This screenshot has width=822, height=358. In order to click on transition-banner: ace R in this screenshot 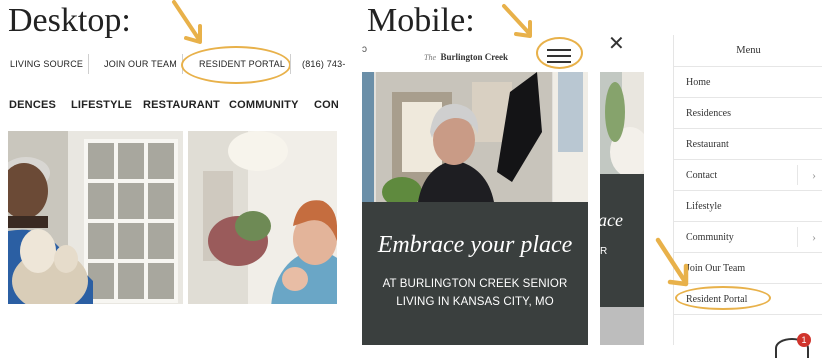, I will do `click(622, 240)`.